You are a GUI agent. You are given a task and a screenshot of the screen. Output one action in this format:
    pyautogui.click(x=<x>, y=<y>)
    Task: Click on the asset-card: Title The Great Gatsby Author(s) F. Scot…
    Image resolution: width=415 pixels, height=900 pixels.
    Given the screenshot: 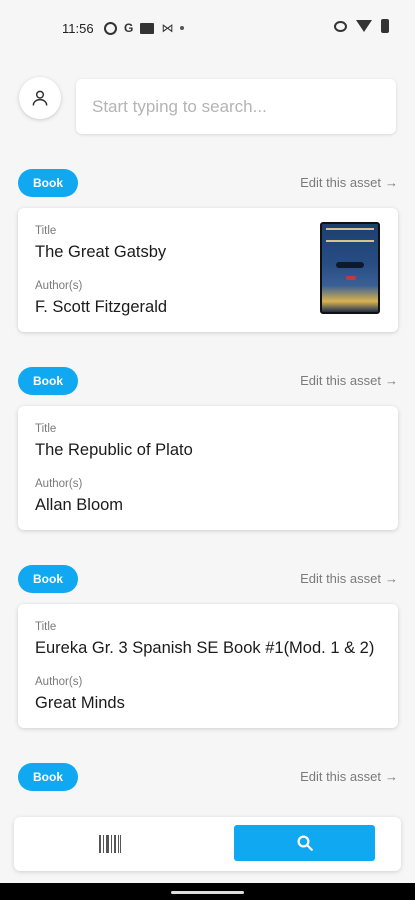 What is the action you would take?
    pyautogui.click(x=208, y=270)
    